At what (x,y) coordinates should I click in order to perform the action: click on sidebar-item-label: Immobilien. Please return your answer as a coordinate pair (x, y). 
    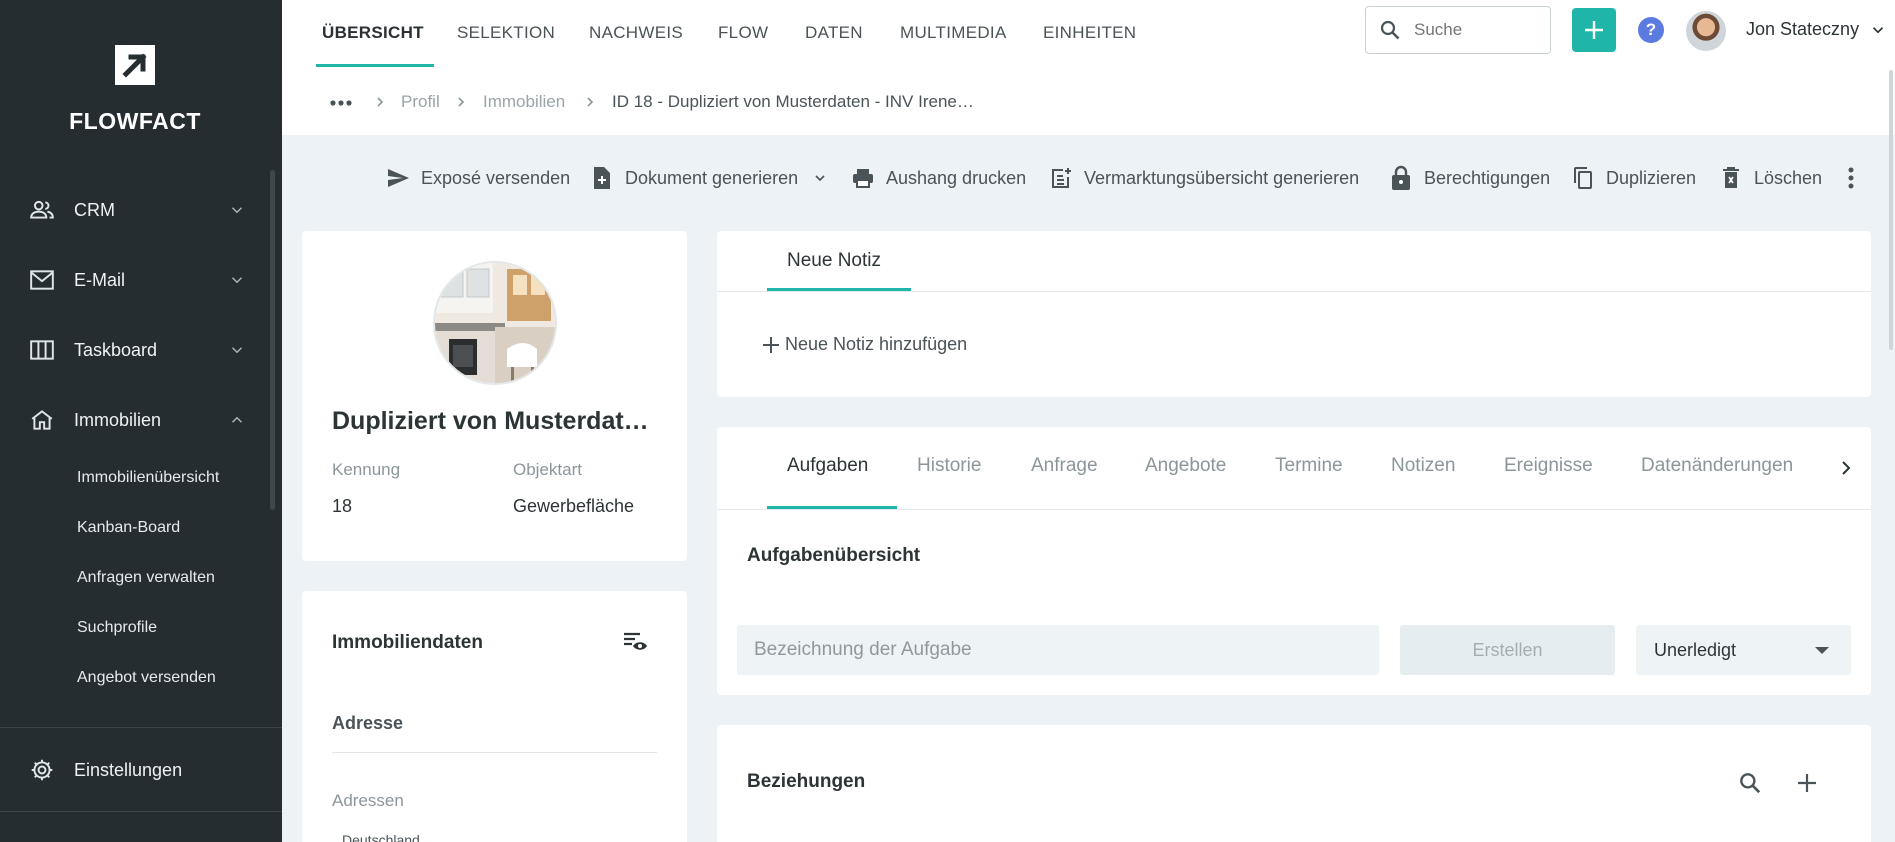
    Looking at the image, I should click on (118, 419).